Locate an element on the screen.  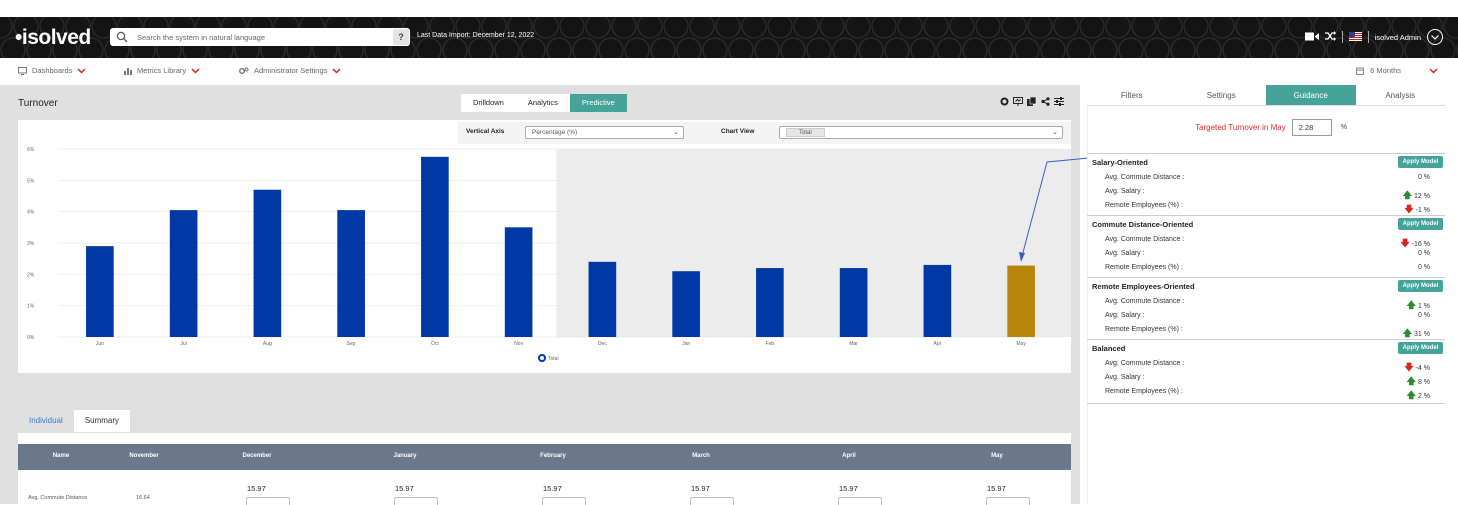
row-value-december: 15.97 is located at coordinates (256, 488).